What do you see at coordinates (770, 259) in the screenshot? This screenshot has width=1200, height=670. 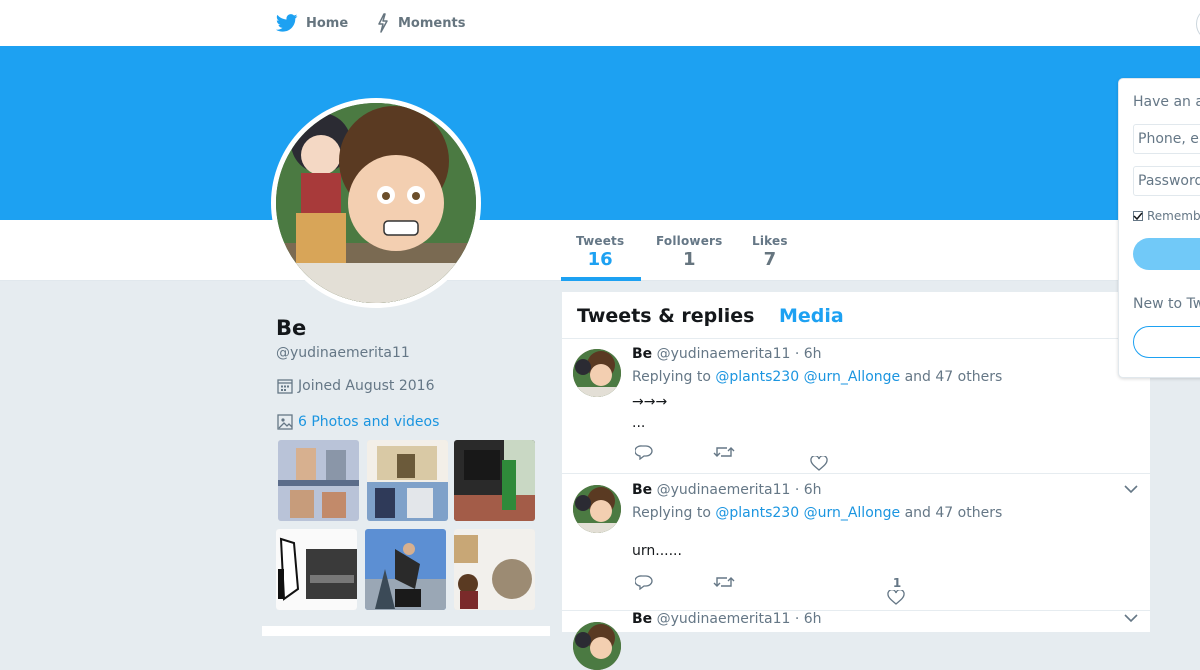 I see `stat-likes-value: 7` at bounding box center [770, 259].